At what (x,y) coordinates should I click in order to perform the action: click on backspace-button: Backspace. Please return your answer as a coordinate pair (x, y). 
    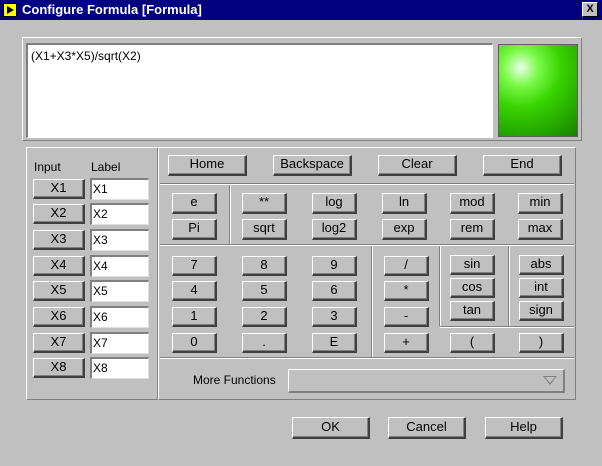
    Looking at the image, I should click on (312, 165).